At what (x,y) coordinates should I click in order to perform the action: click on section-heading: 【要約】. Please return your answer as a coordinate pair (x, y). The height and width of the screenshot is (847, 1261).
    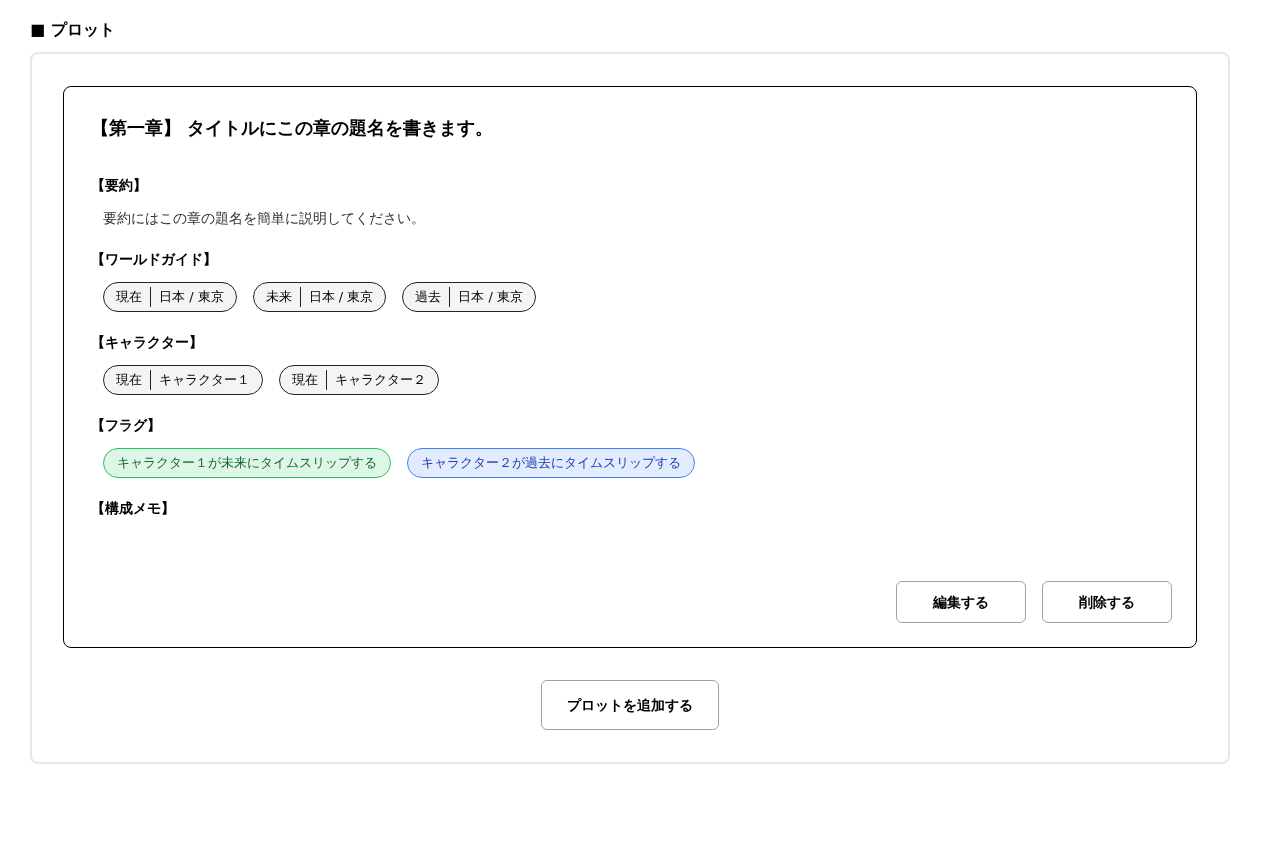
    Looking at the image, I should click on (119, 185).